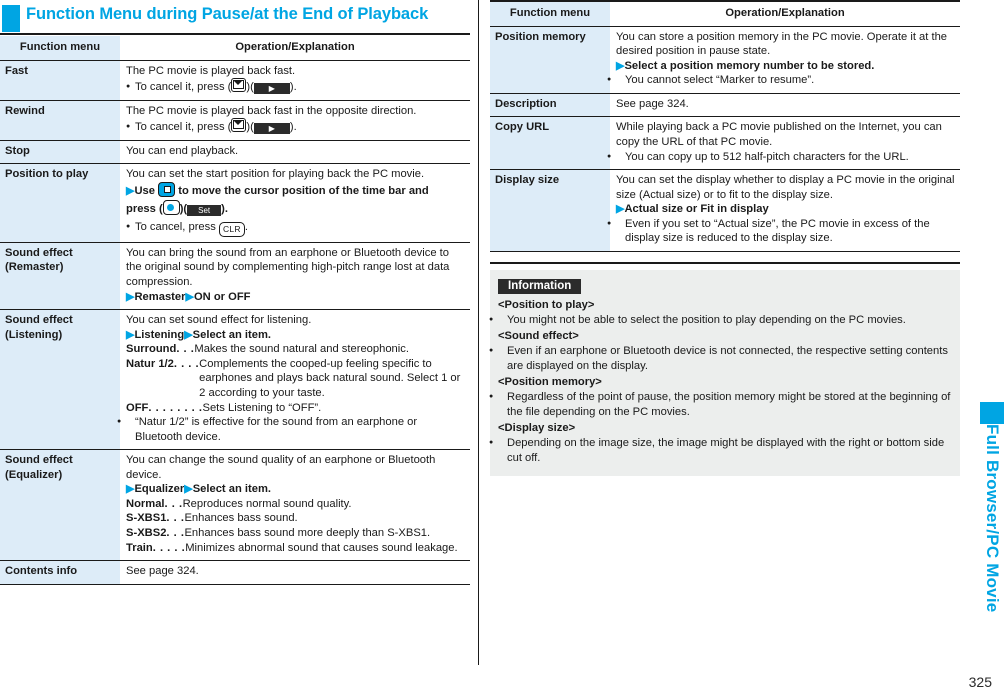 Image resolution: width=1004 pixels, height=698 pixels. I want to click on row-label-sound-effect-remaster: Sound effect (Remaster), so click(60, 275).